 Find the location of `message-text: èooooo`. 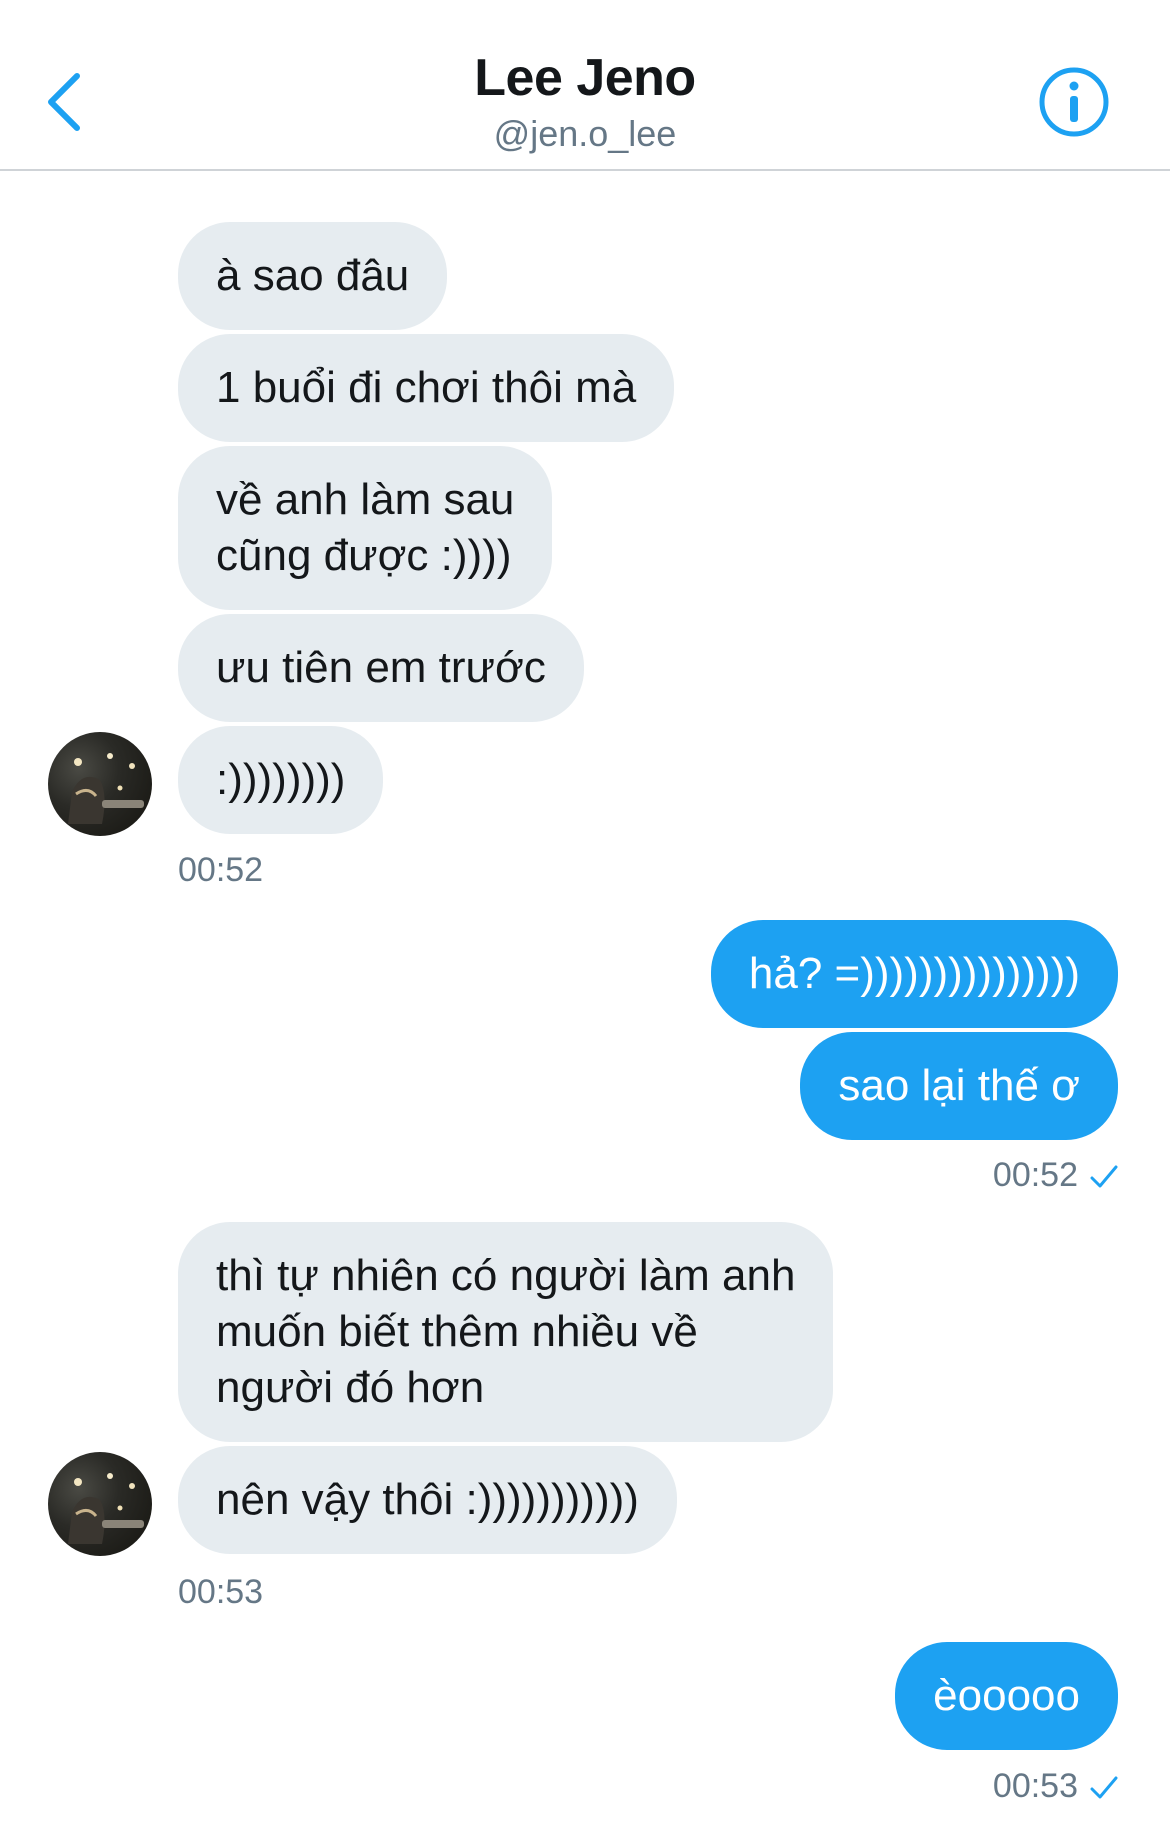

message-text: èooooo is located at coordinates (1006, 1695).